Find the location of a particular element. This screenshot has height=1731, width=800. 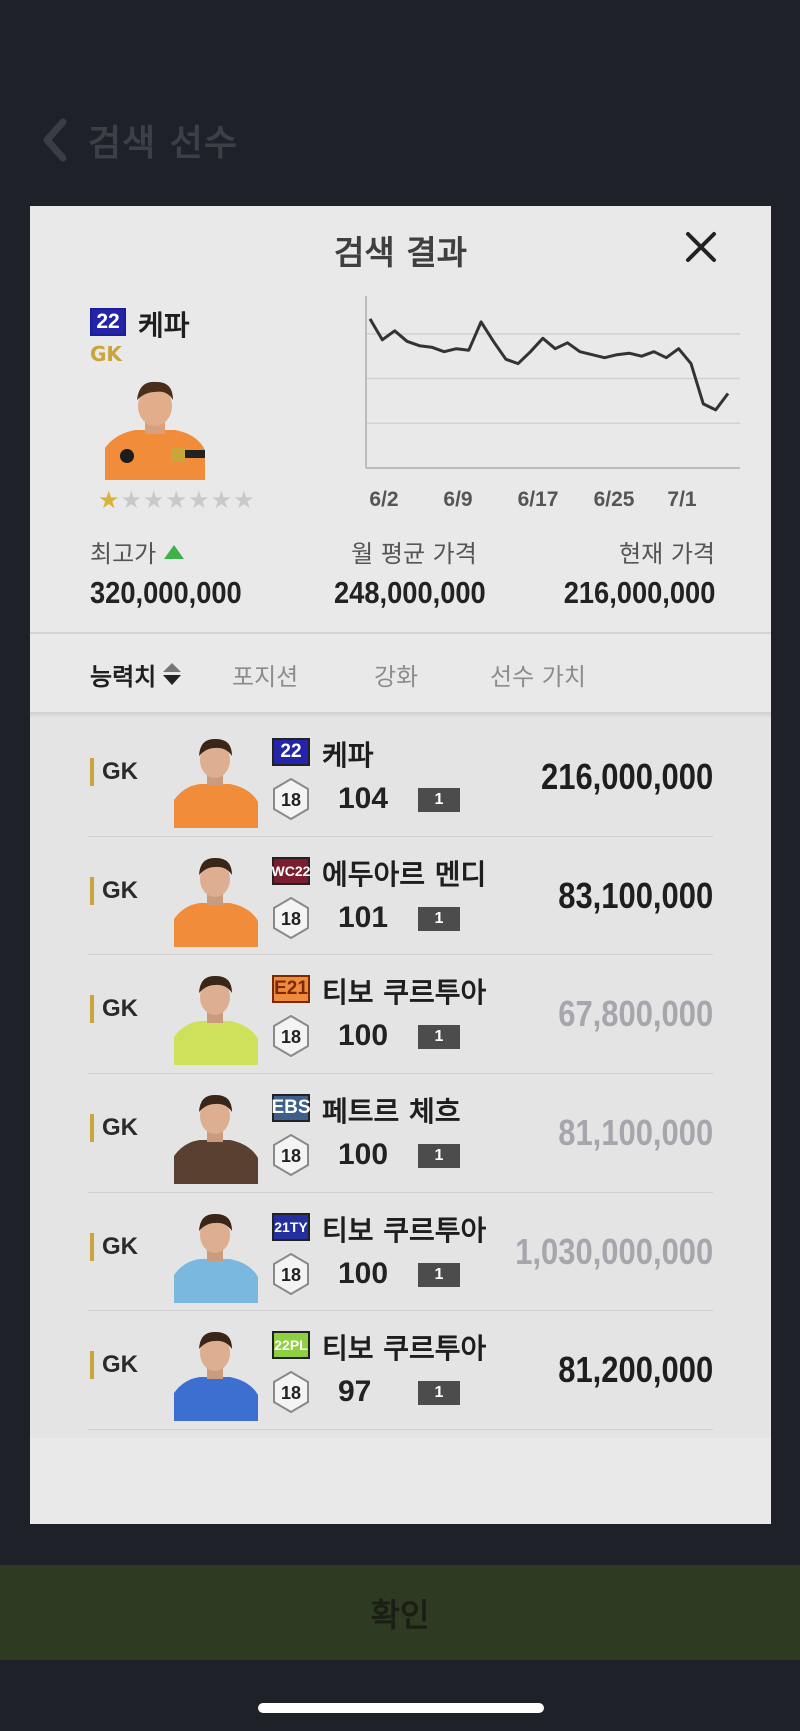

season-badge: EBS is located at coordinates (291, 1108).